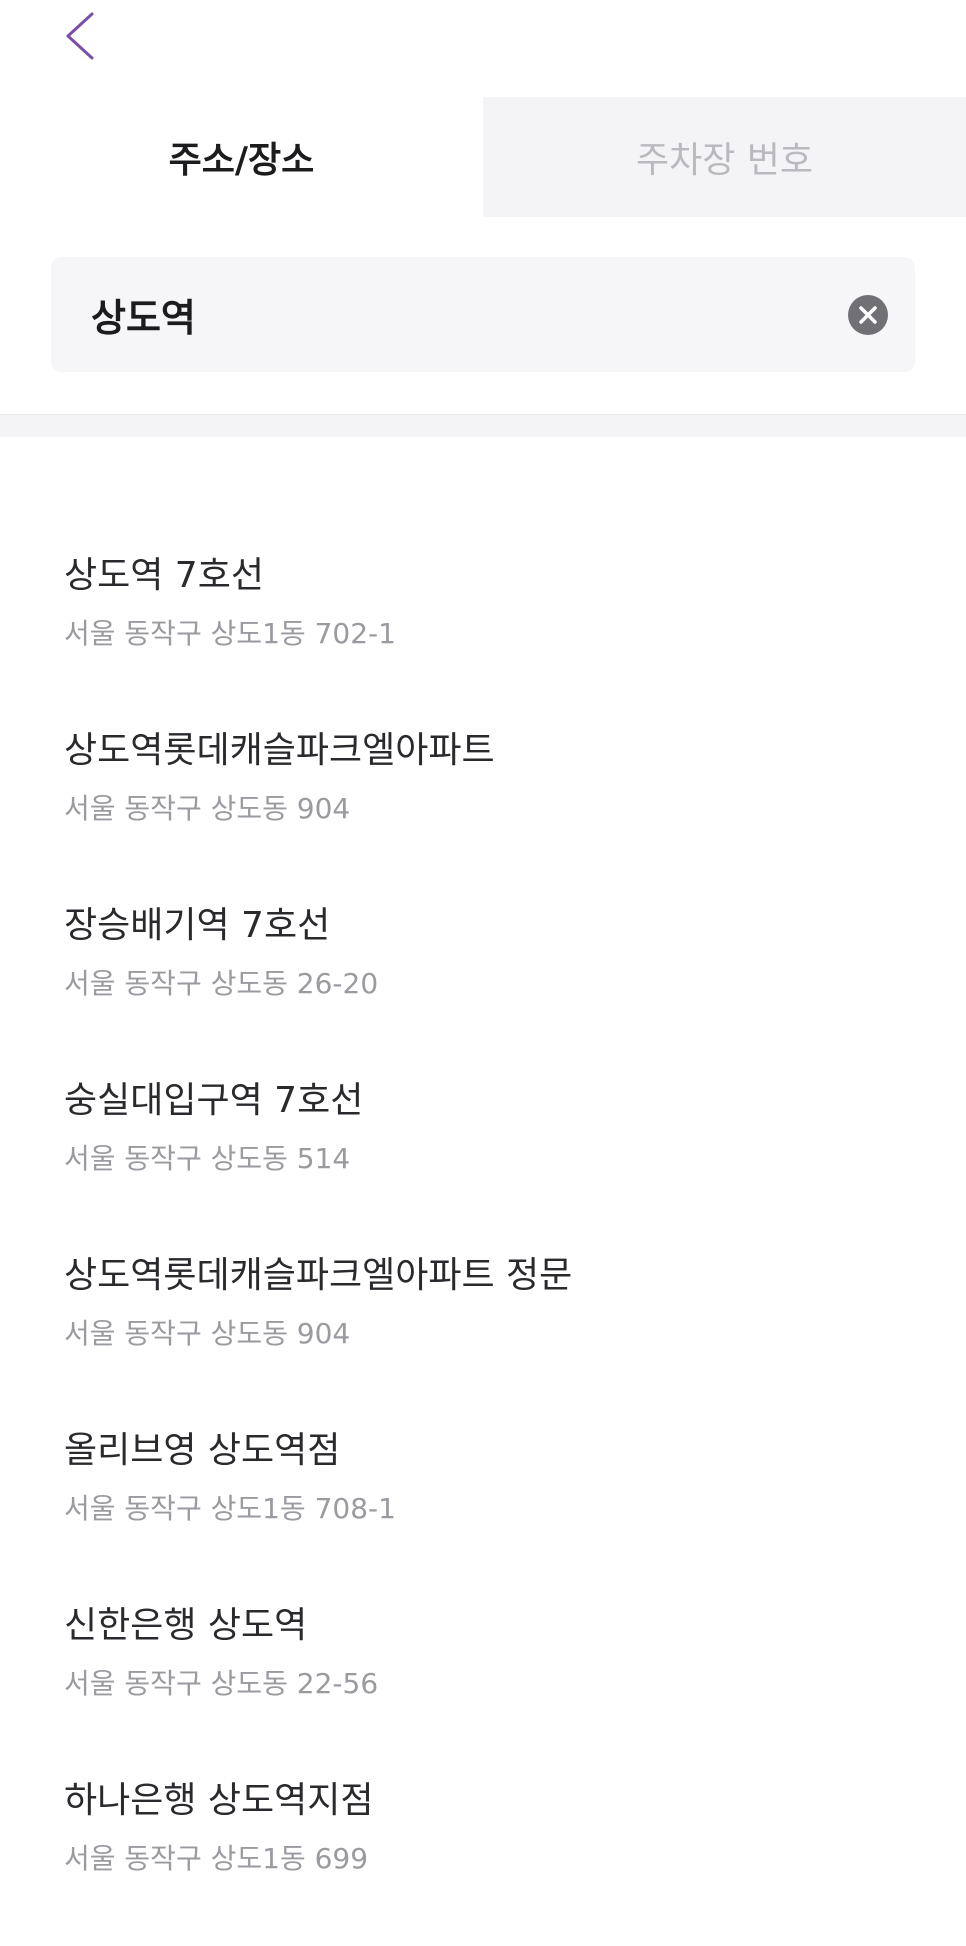 The height and width of the screenshot is (1946, 966). Describe the element at coordinates (207, 1158) in the screenshot. I see `result-address: 서울 동작구 상도동 514` at that location.